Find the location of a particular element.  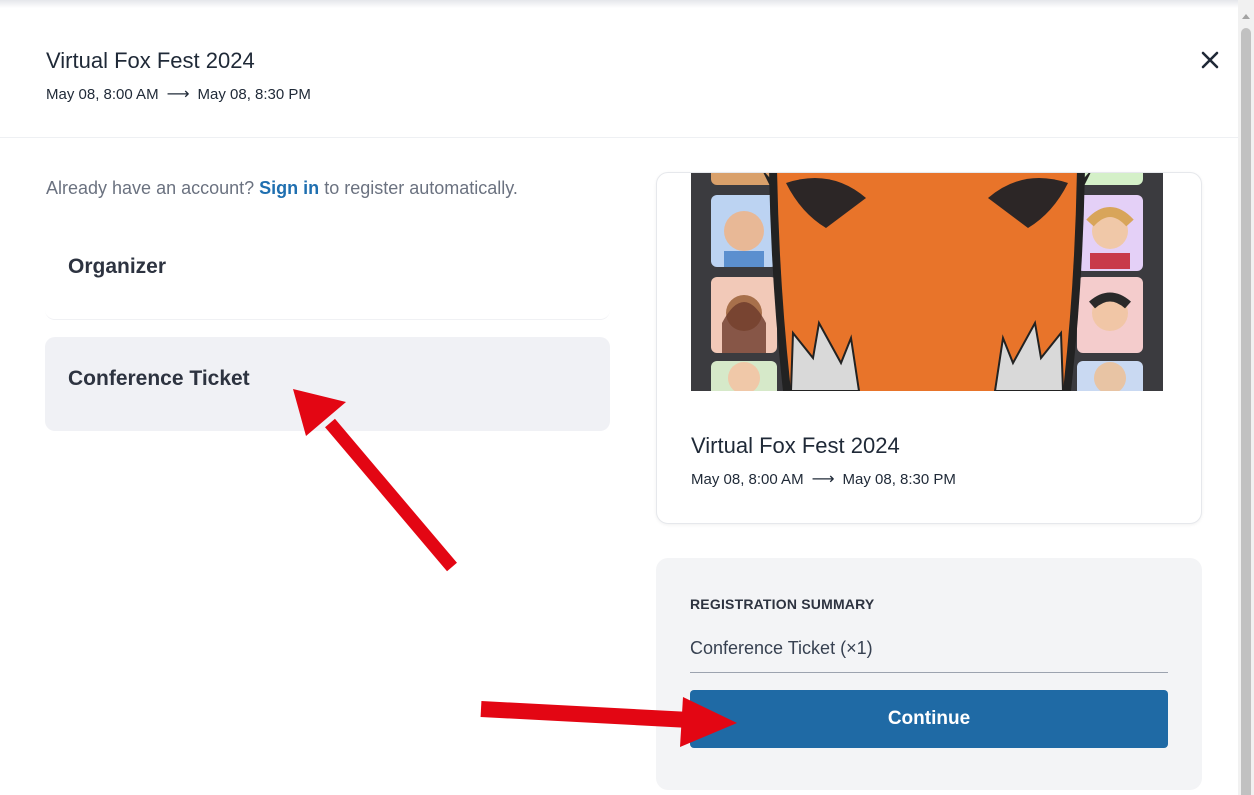

event-banner-image is located at coordinates (927, 282).